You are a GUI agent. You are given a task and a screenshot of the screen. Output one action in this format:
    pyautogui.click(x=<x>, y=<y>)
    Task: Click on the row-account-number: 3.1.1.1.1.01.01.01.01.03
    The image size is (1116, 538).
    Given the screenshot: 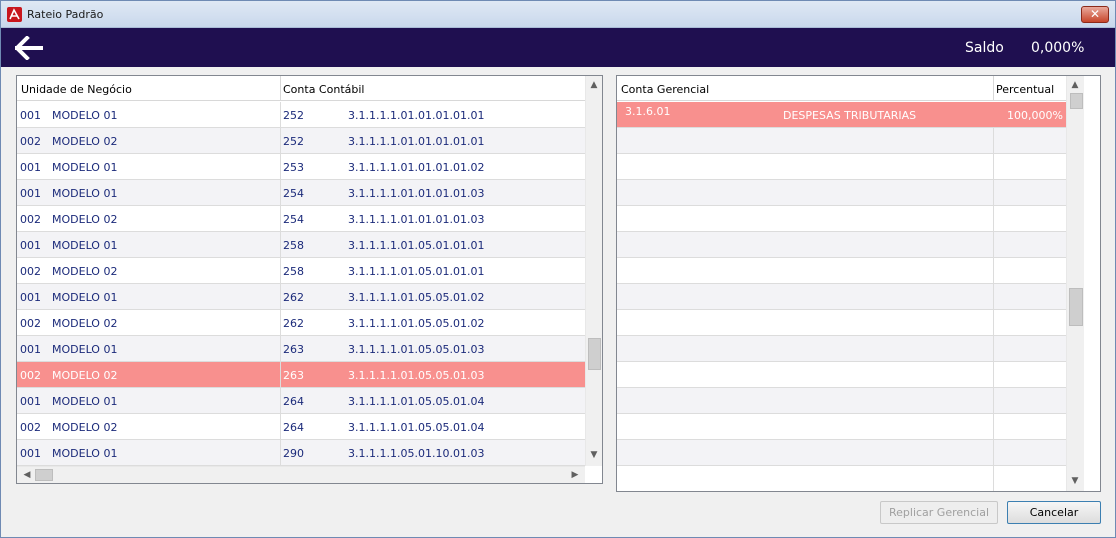 What is the action you would take?
    pyautogui.click(x=416, y=193)
    